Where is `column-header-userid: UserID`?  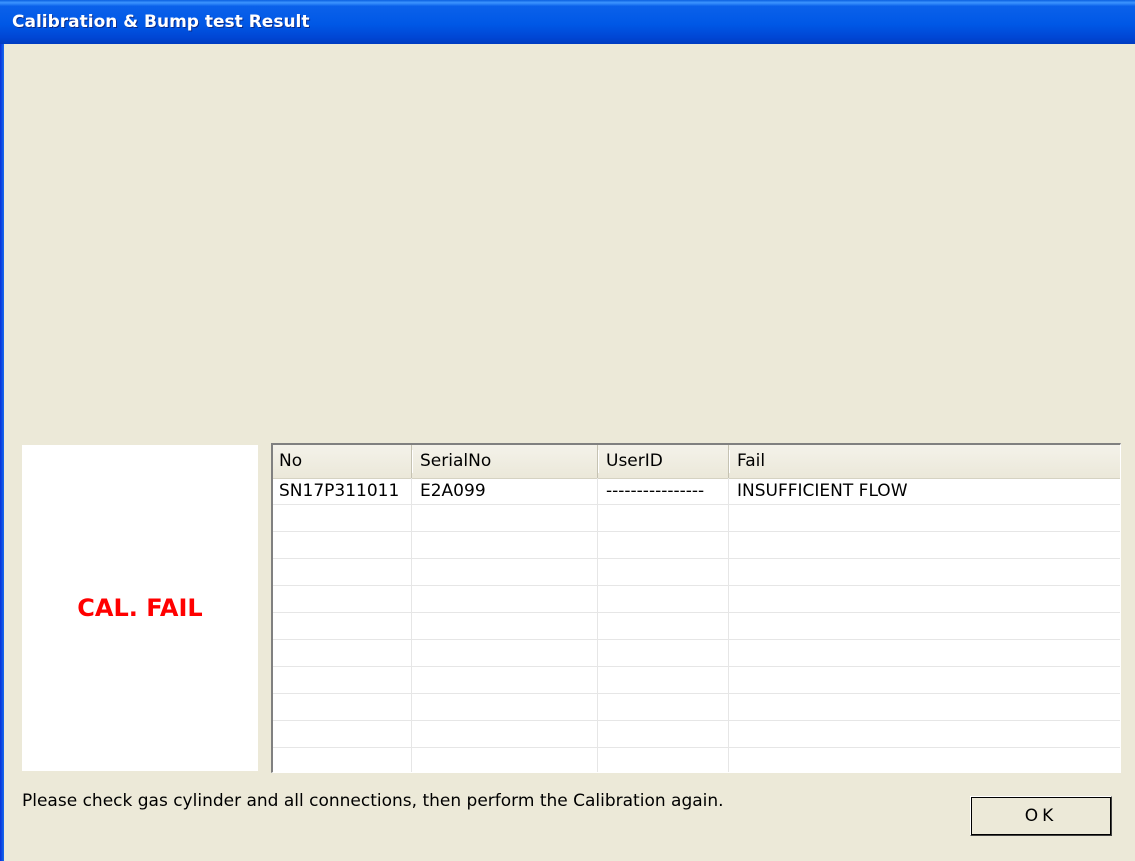 column-header-userid: UserID is located at coordinates (664, 461).